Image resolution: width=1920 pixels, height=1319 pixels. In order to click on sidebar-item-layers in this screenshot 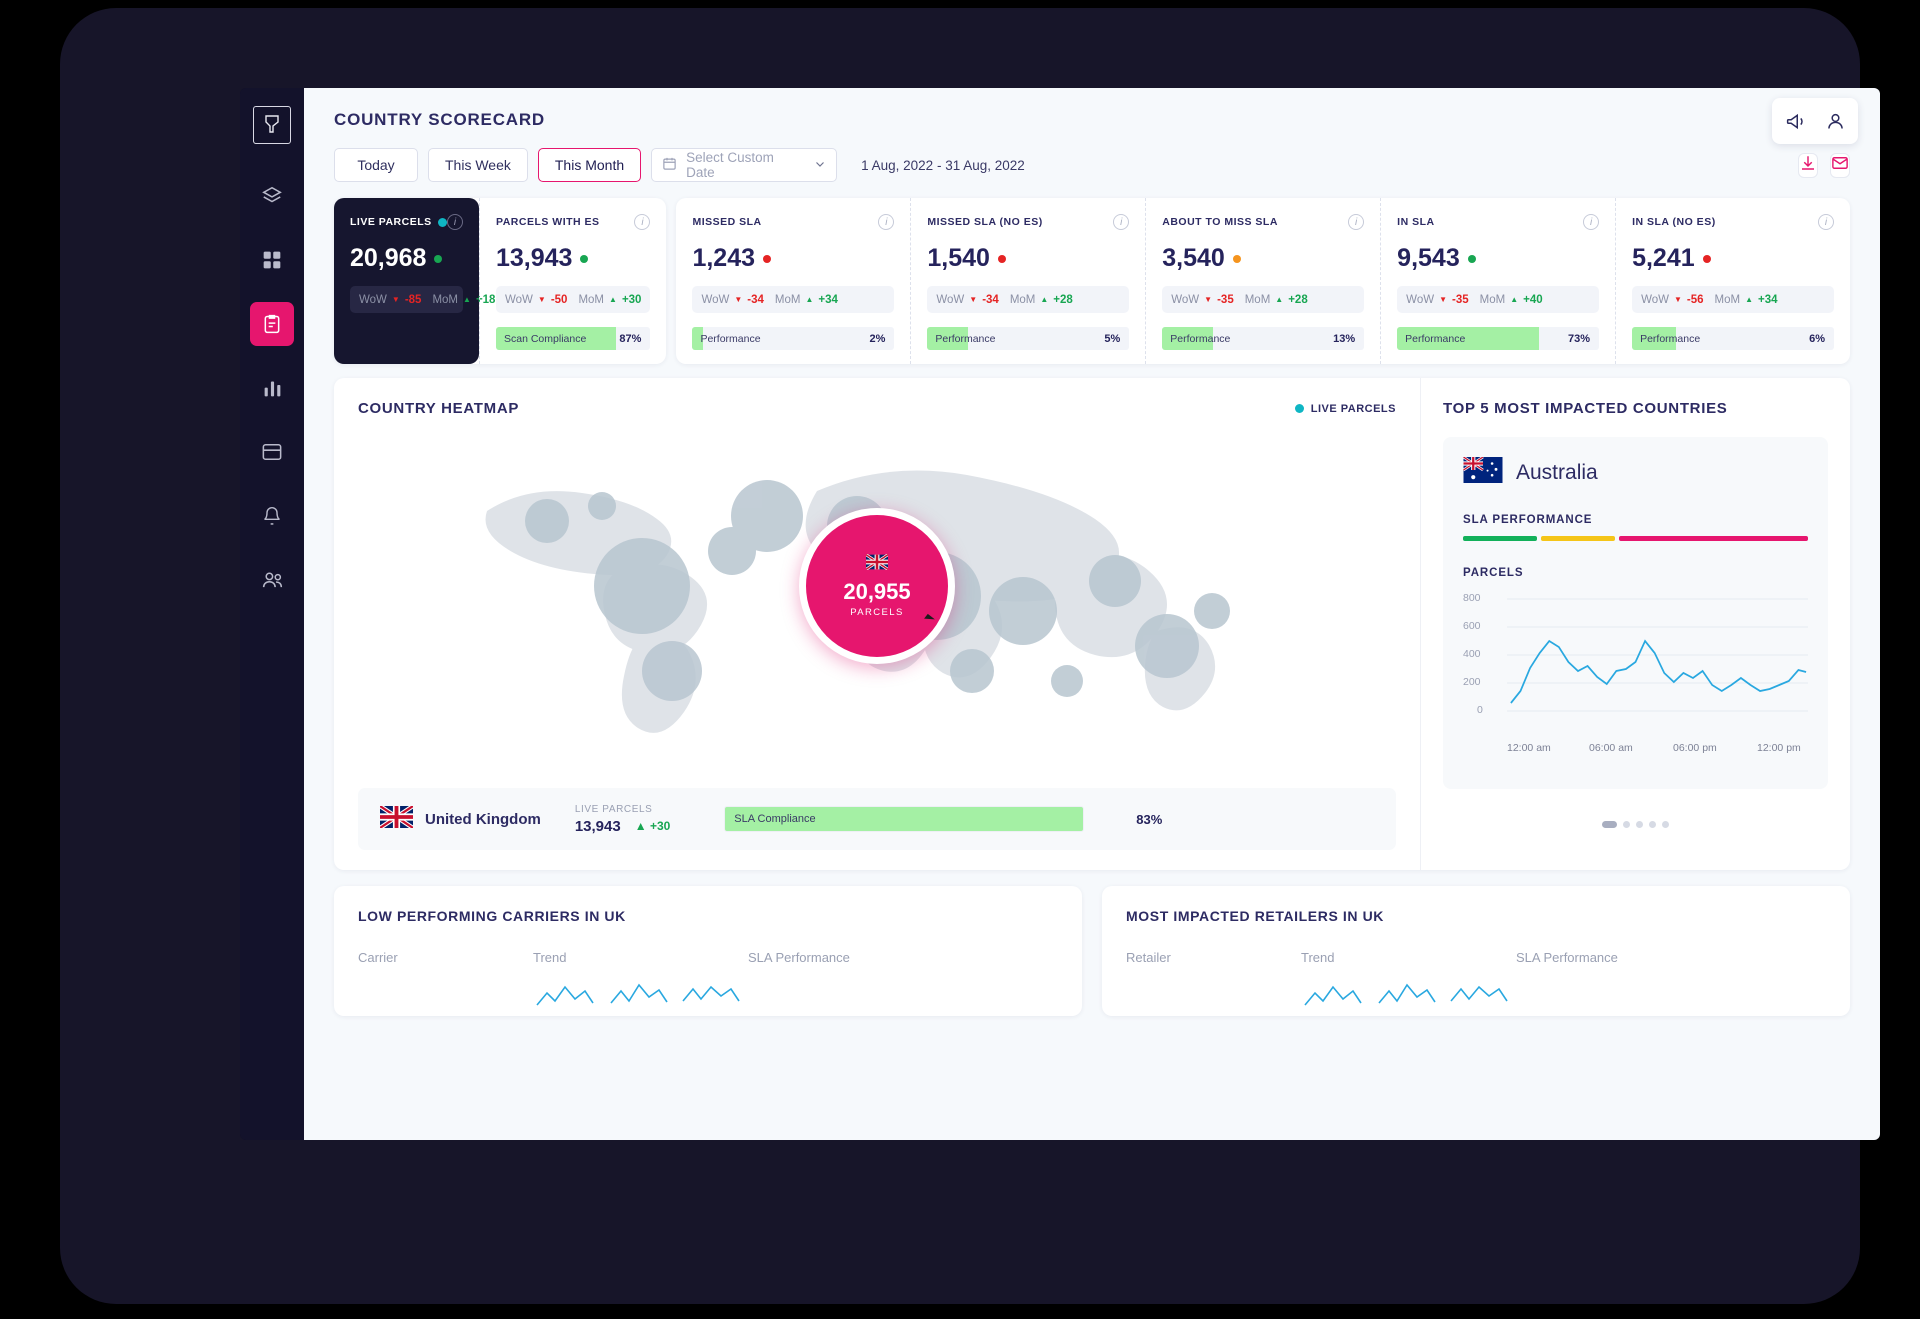, I will do `click(272, 196)`.